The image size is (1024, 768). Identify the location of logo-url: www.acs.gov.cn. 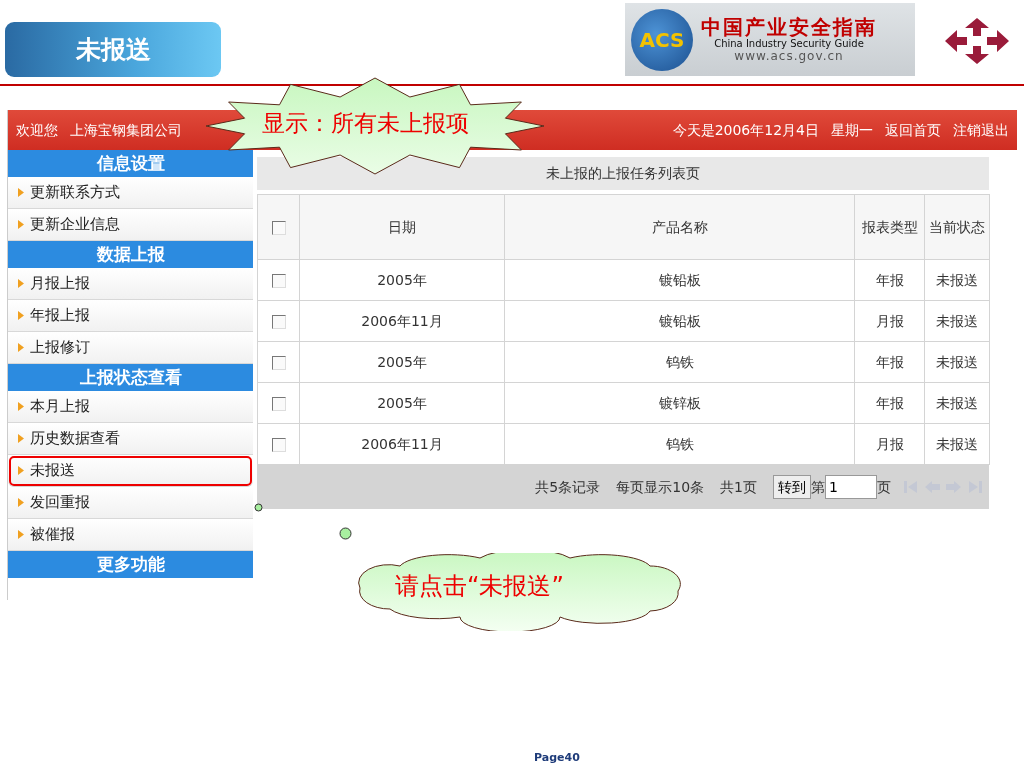
(789, 56).